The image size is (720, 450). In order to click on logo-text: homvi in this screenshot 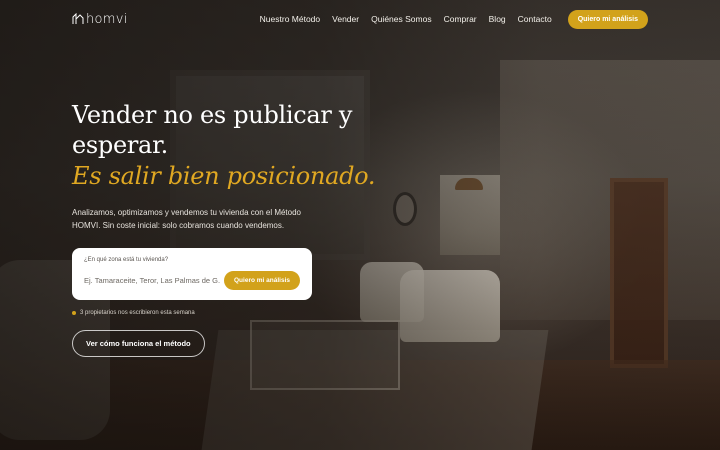, I will do `click(107, 19)`.